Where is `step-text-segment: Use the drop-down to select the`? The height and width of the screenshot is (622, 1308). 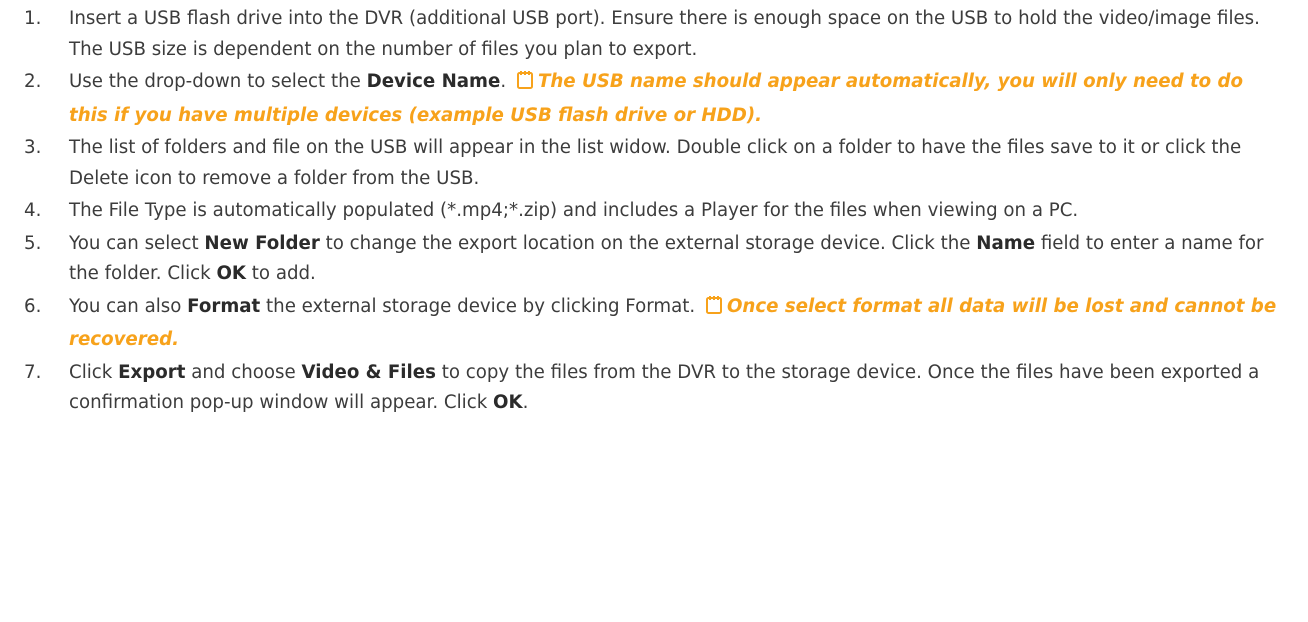
step-text-segment: Use the drop-down to select the is located at coordinates (218, 81).